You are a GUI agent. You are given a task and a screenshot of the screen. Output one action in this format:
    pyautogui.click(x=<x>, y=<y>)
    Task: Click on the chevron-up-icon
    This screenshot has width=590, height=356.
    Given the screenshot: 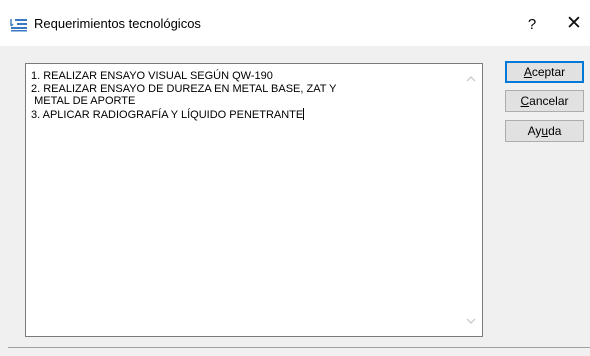 What is the action you would take?
    pyautogui.click(x=471, y=79)
    